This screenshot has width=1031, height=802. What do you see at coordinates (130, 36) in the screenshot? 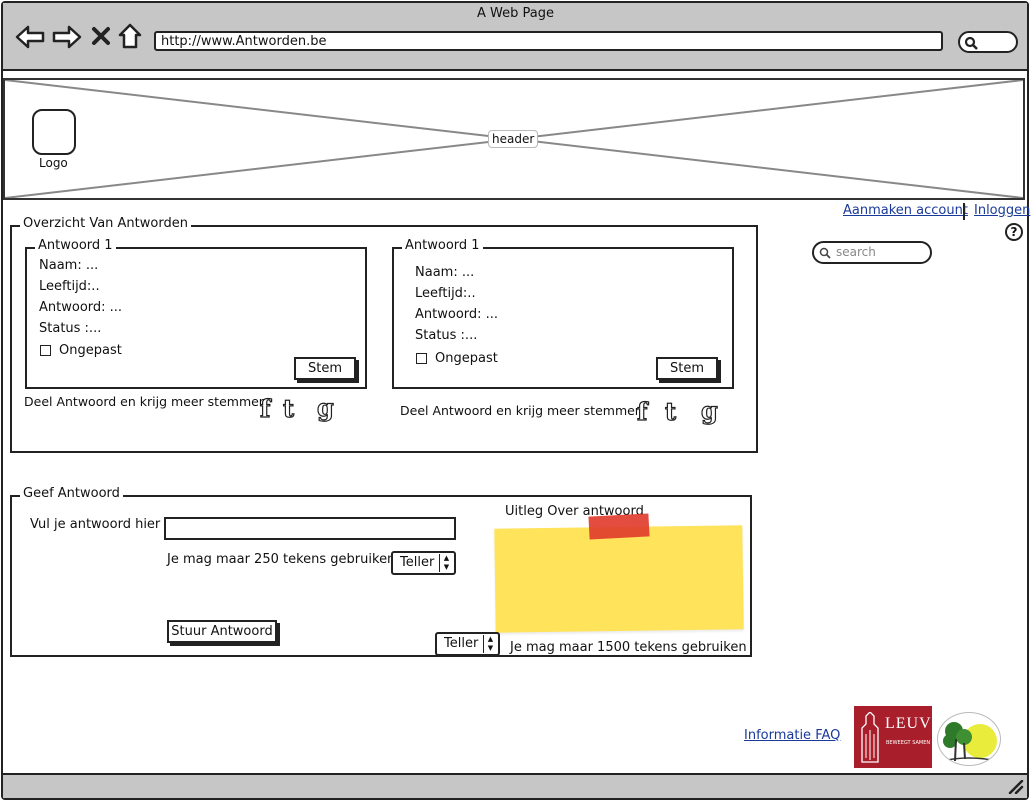
I see `home-icon` at bounding box center [130, 36].